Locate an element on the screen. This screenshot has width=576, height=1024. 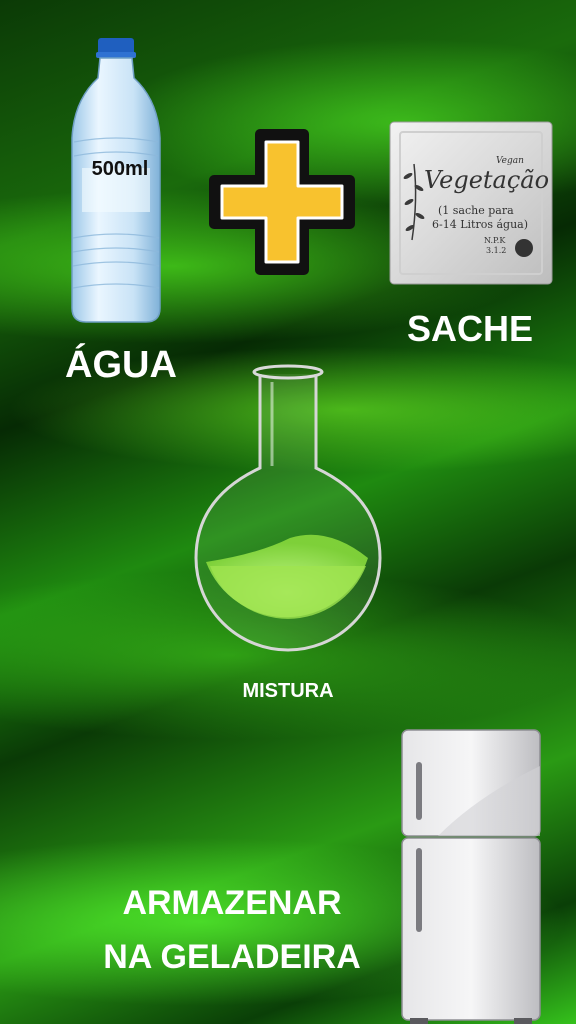
plus-icon is located at coordinates (282, 202).